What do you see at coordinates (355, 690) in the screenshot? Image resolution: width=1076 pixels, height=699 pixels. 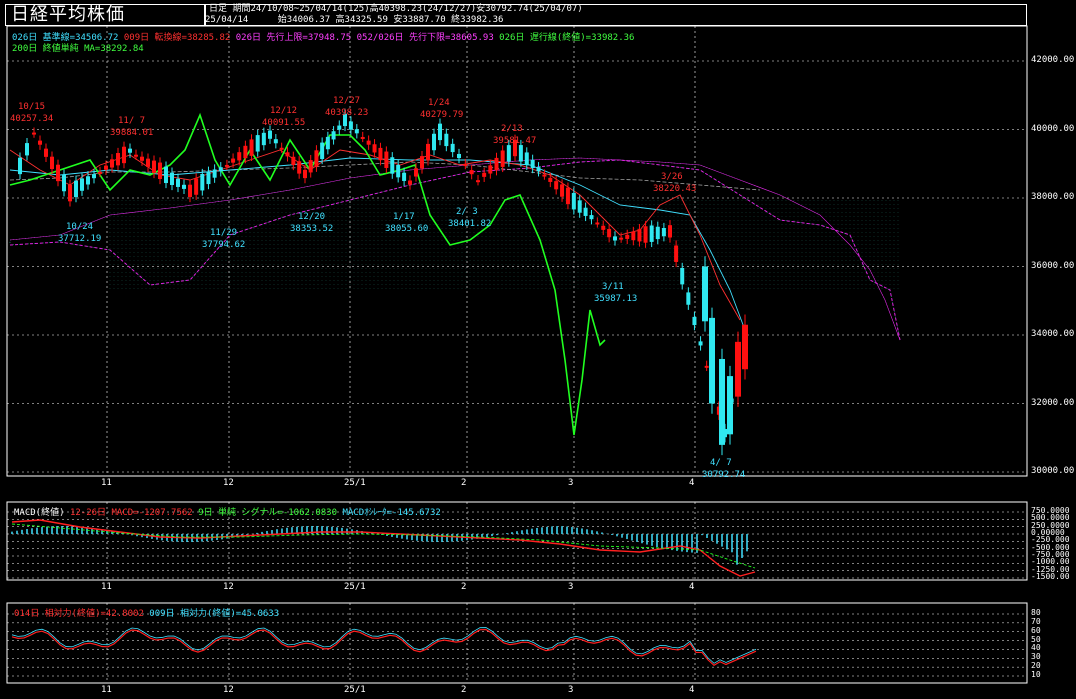 I see `rsi-date-label: 25/1` at bounding box center [355, 690].